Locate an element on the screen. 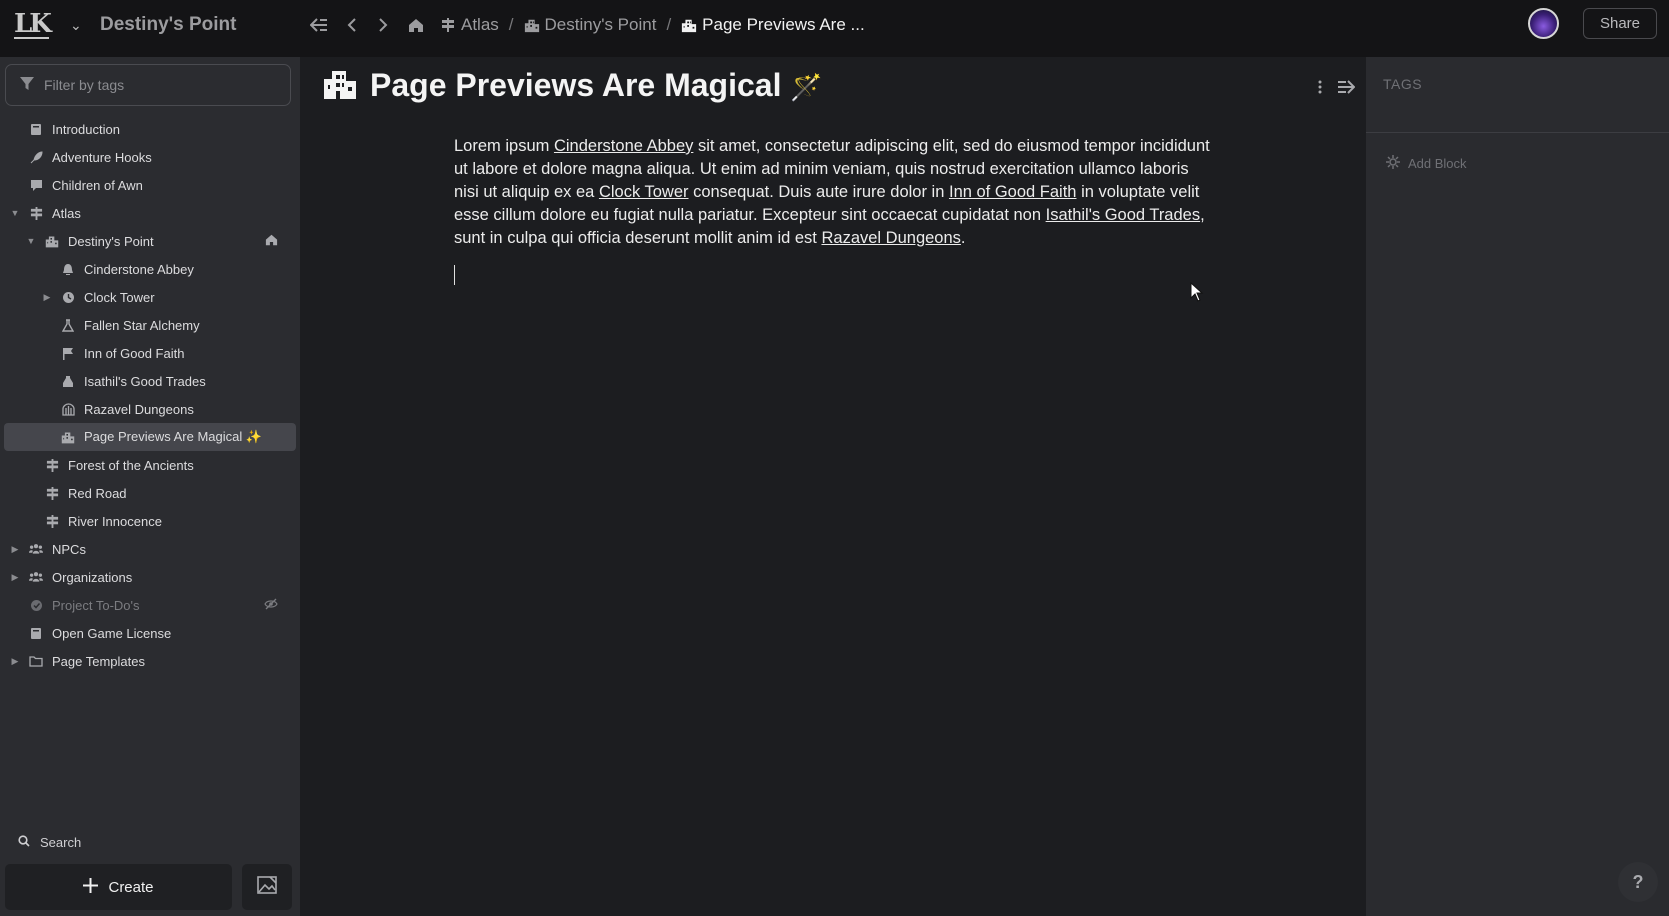 This screenshot has width=1669, height=916. sidebar-item: River Innocence is located at coordinates (150, 521).